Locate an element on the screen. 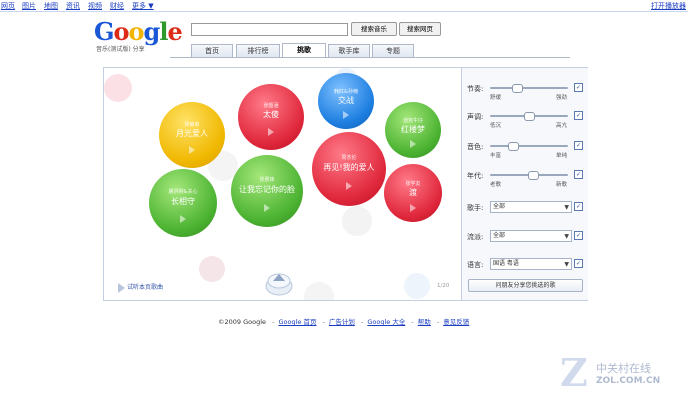 Image resolution: width=688 pixels, height=400 pixels. genre-select: 全部 ▼ is located at coordinates (531, 236).